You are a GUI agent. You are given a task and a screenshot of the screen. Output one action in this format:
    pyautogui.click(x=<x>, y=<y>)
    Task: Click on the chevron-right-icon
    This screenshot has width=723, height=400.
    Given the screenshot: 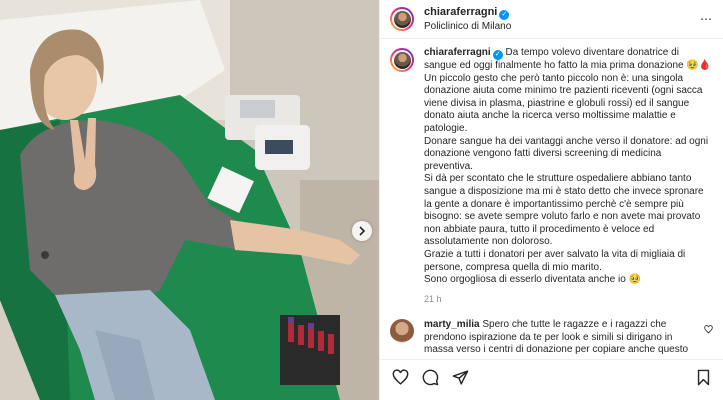 What is the action you would take?
    pyautogui.click(x=362, y=231)
    